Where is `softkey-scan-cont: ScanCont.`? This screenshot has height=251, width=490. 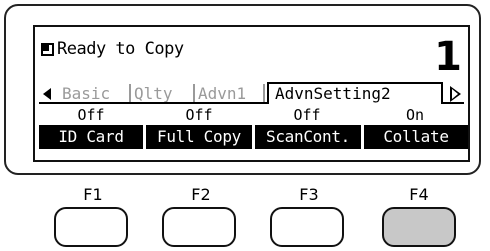
softkey-scan-cont: ScanCont. is located at coordinates (308, 137).